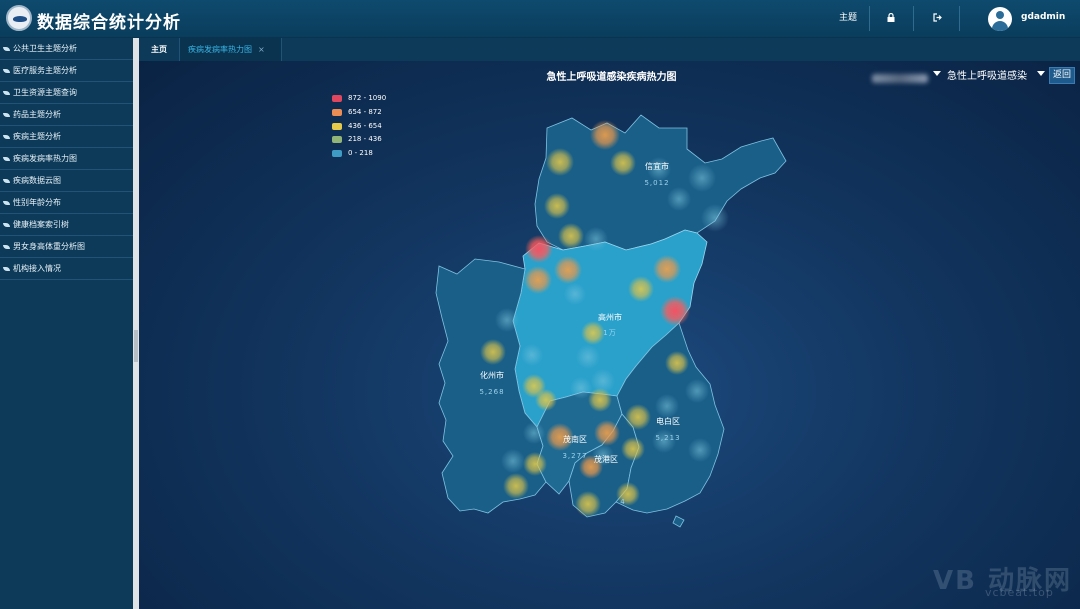  Describe the element at coordinates (492, 392) in the screenshot. I see `region-value-huazhou: 5,268` at that location.